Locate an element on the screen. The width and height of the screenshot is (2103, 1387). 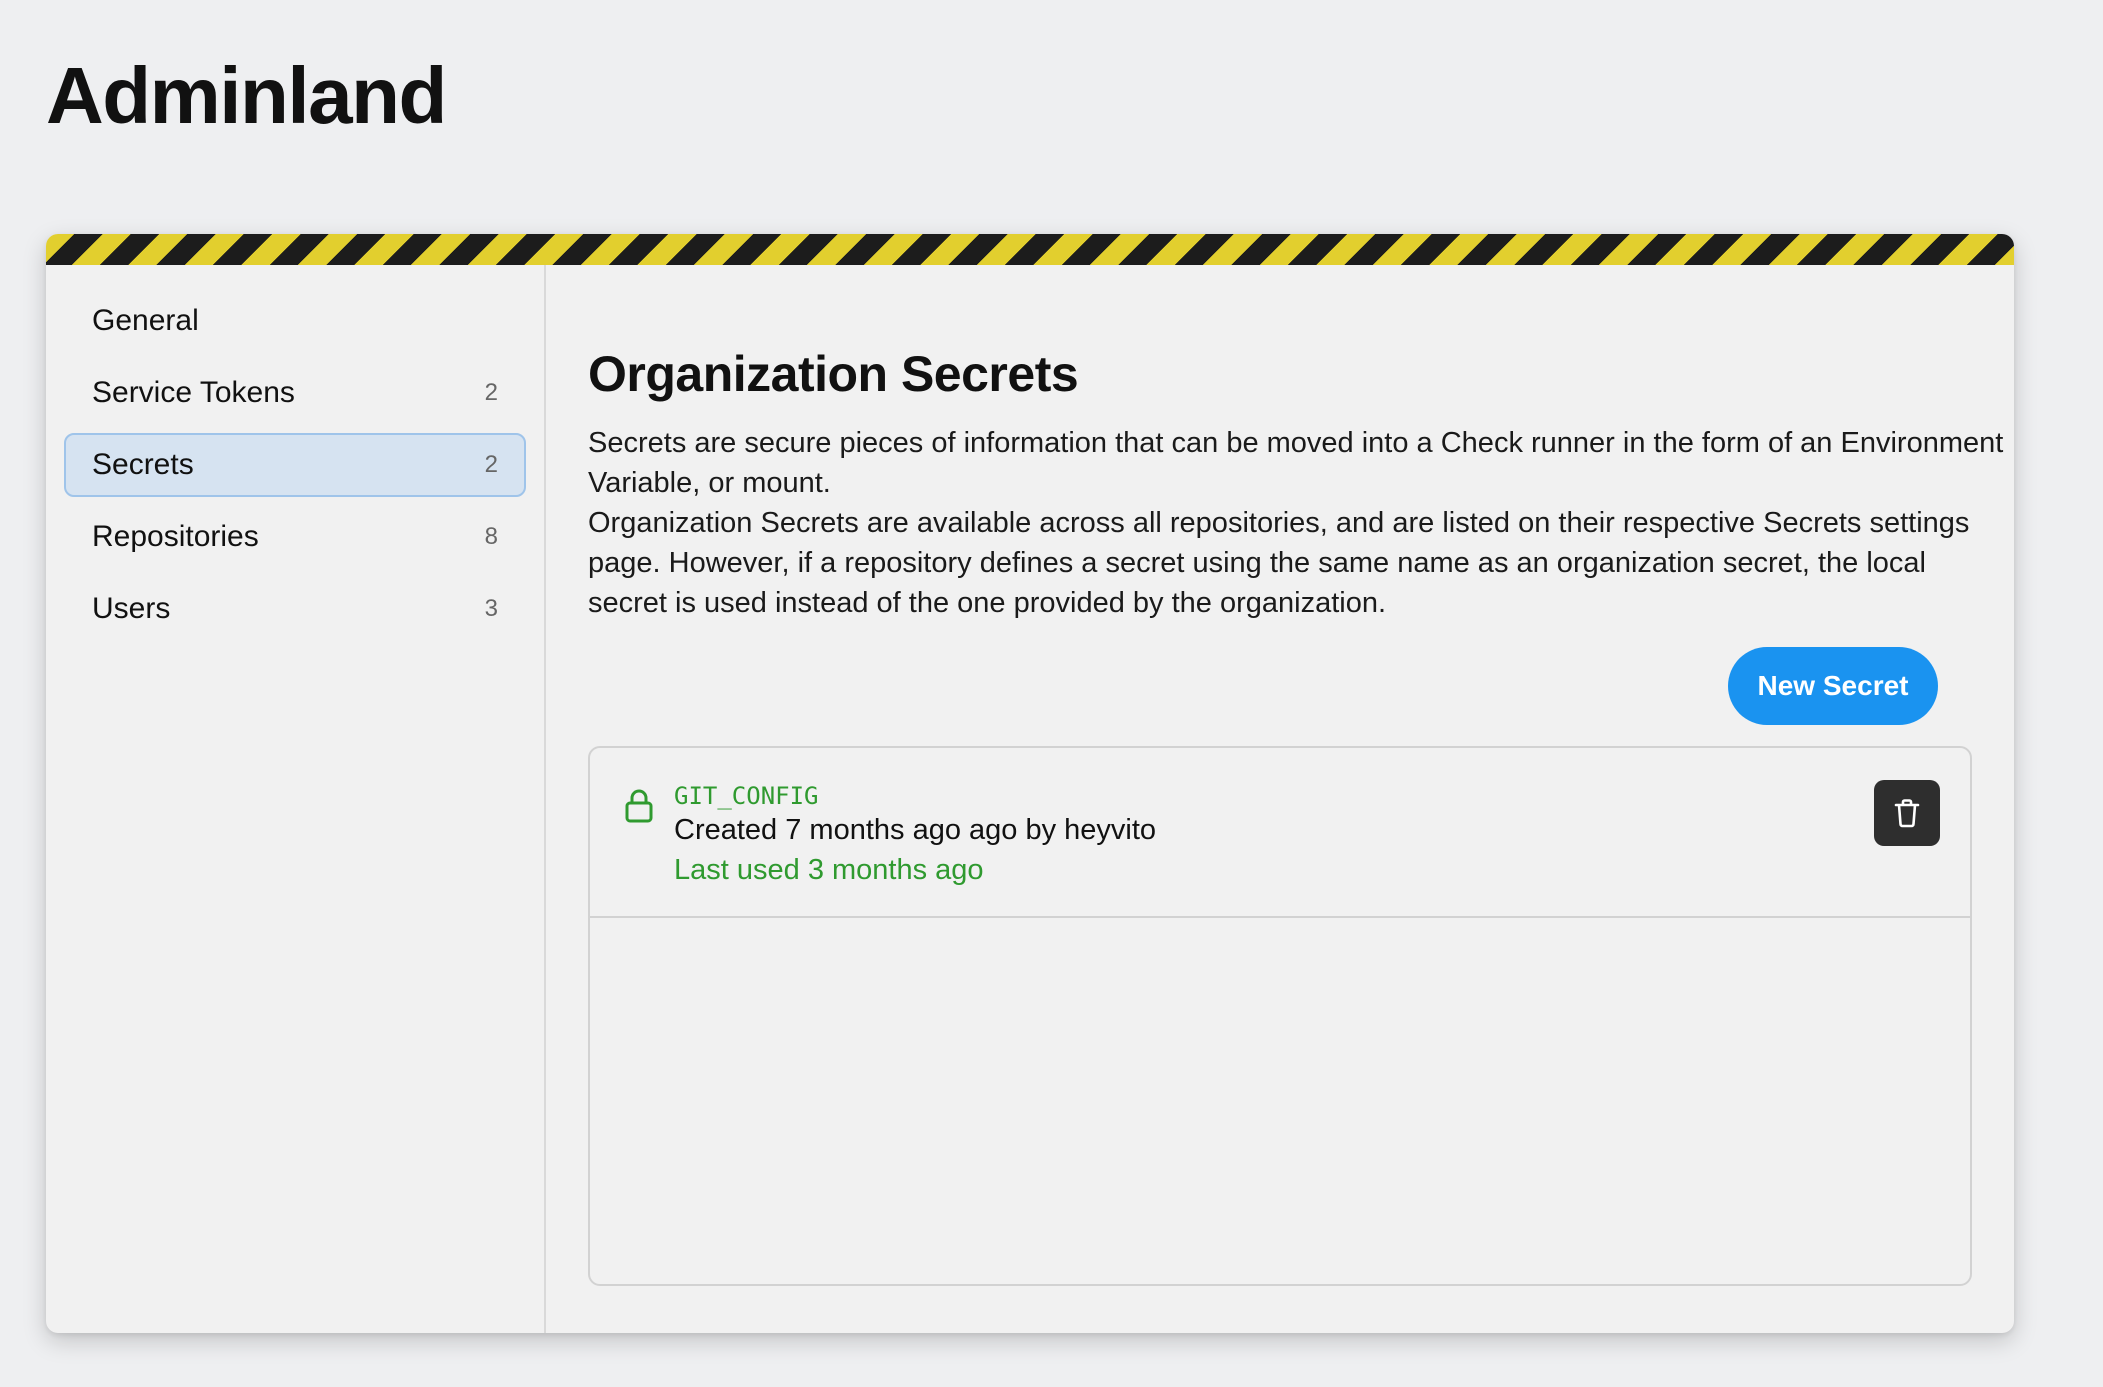
sidebar-item-label: Service Tokens is located at coordinates (193, 392).